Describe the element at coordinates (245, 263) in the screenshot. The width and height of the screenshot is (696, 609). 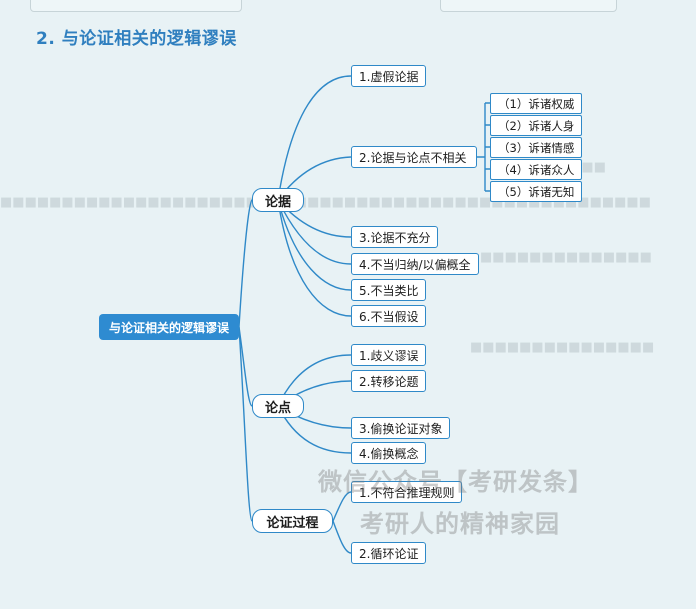
I see `connector-root-evidence` at that location.